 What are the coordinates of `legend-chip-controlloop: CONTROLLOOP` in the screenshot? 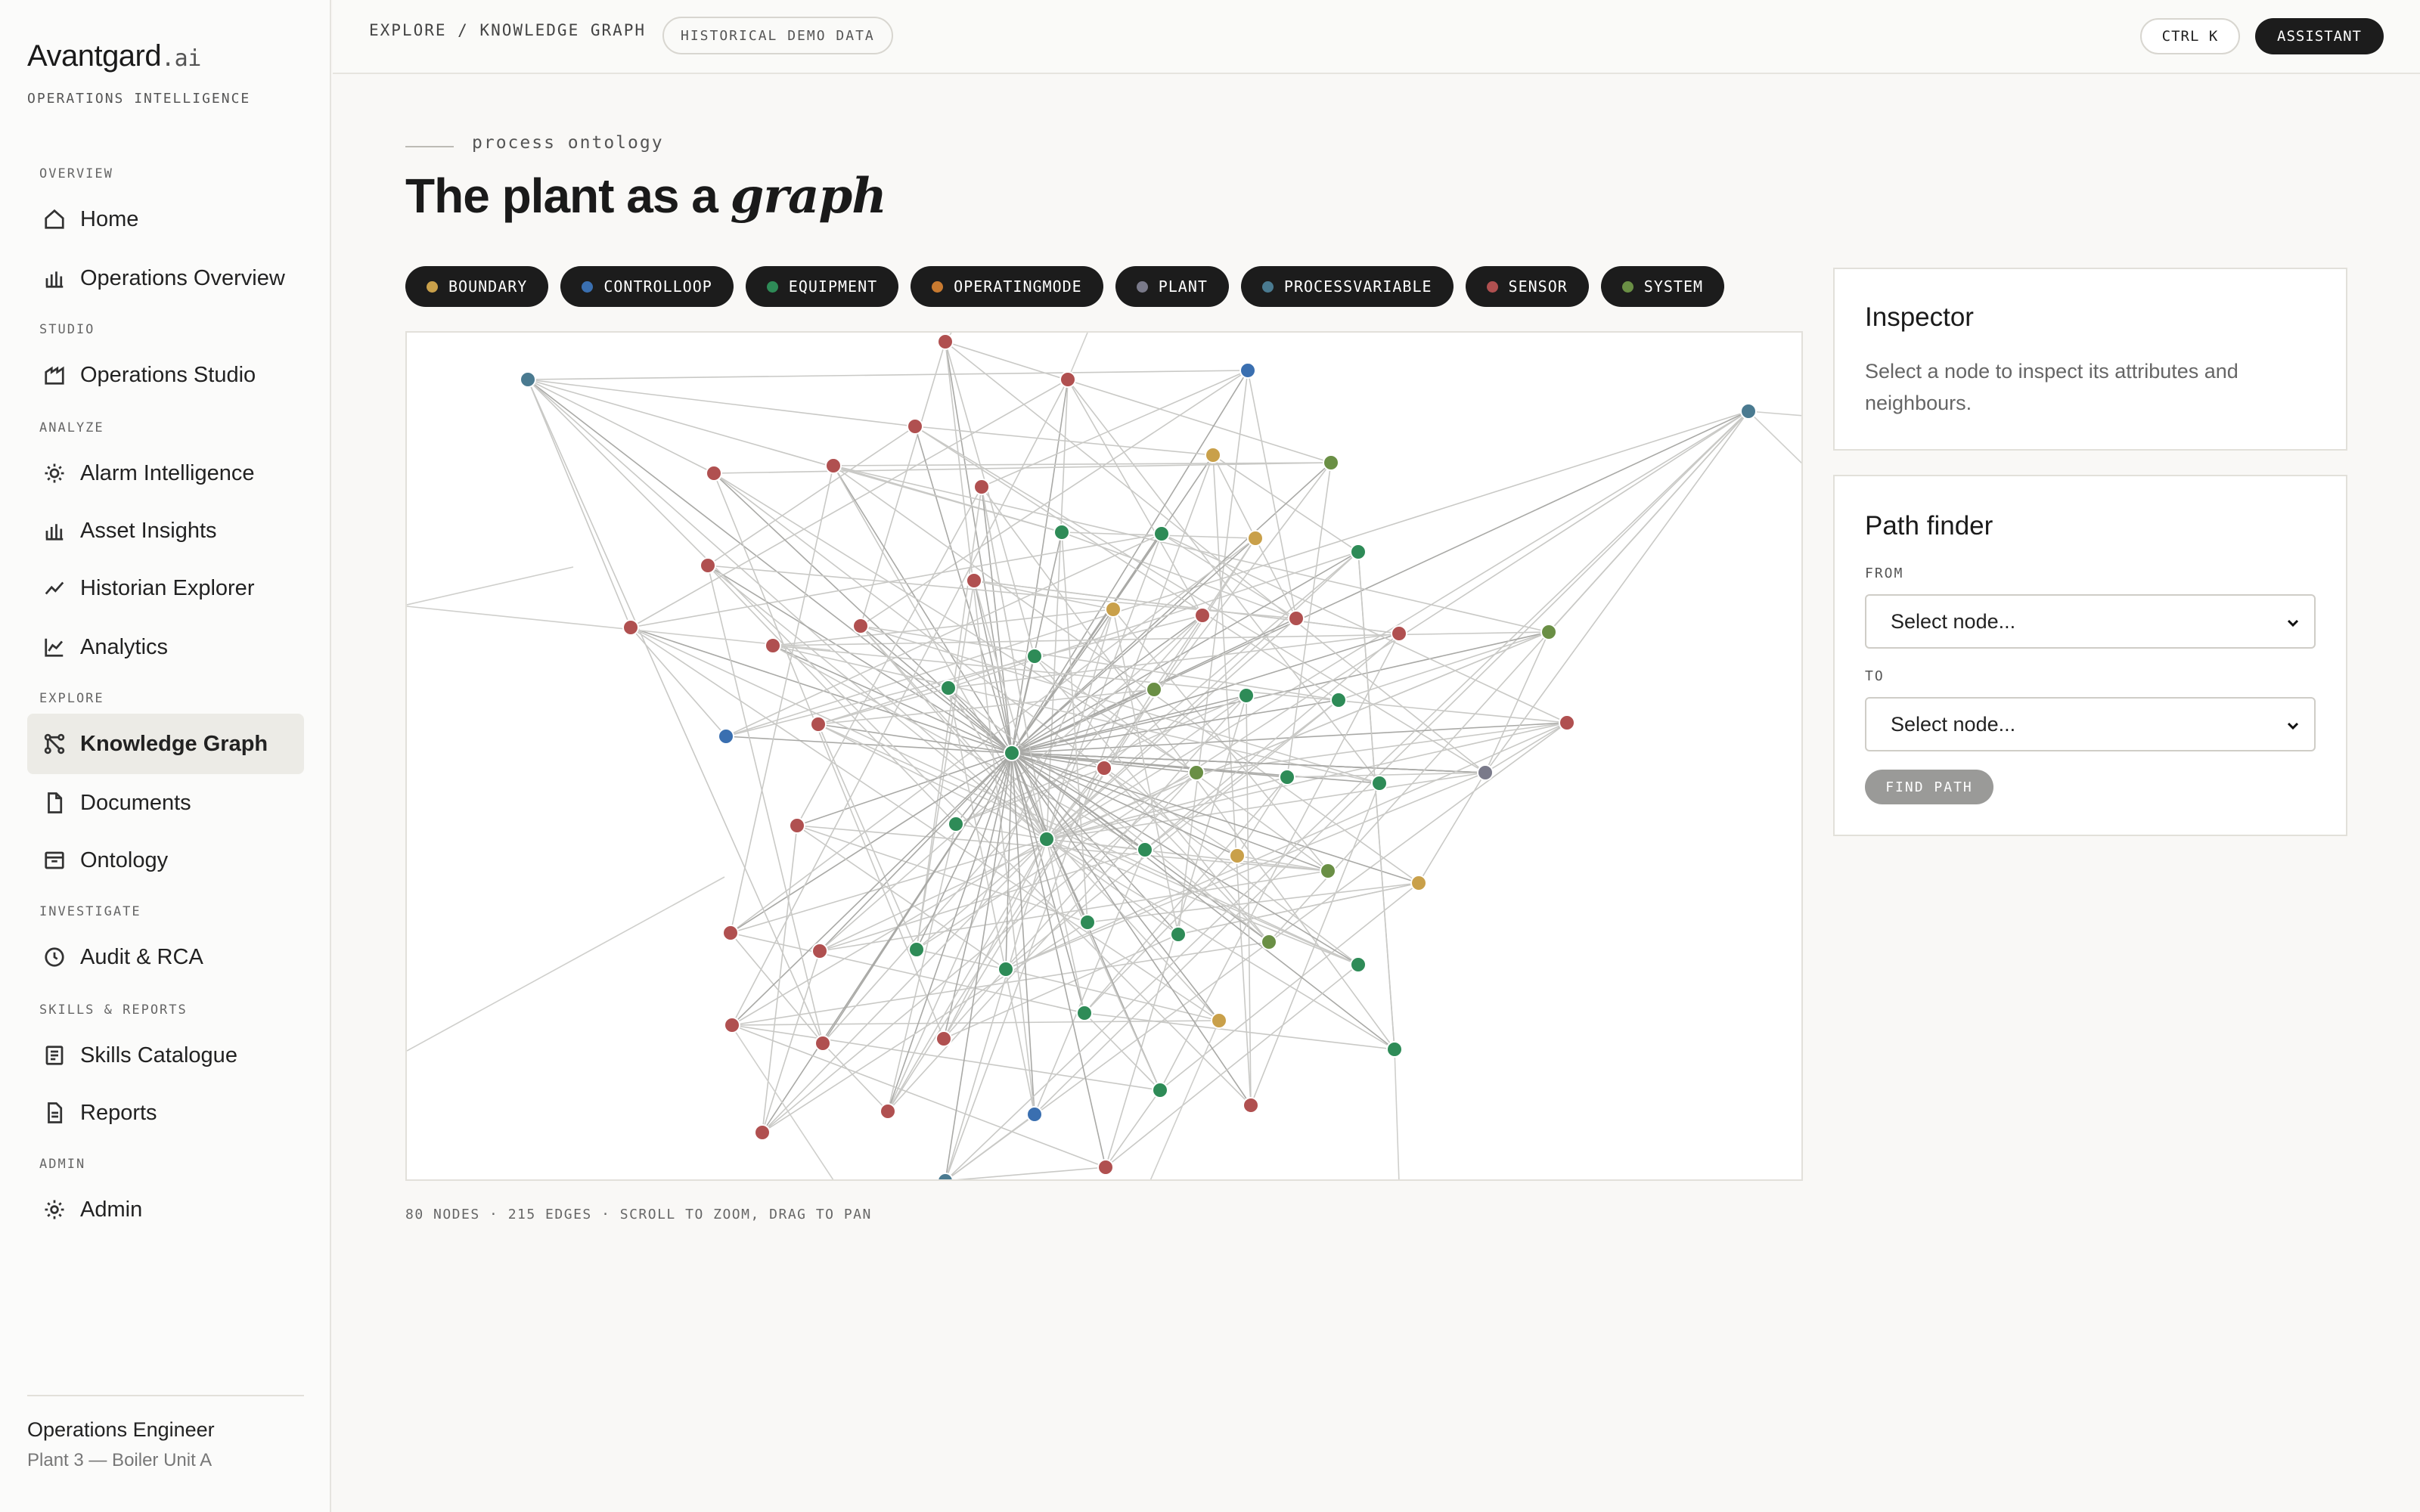 It's located at (647, 286).